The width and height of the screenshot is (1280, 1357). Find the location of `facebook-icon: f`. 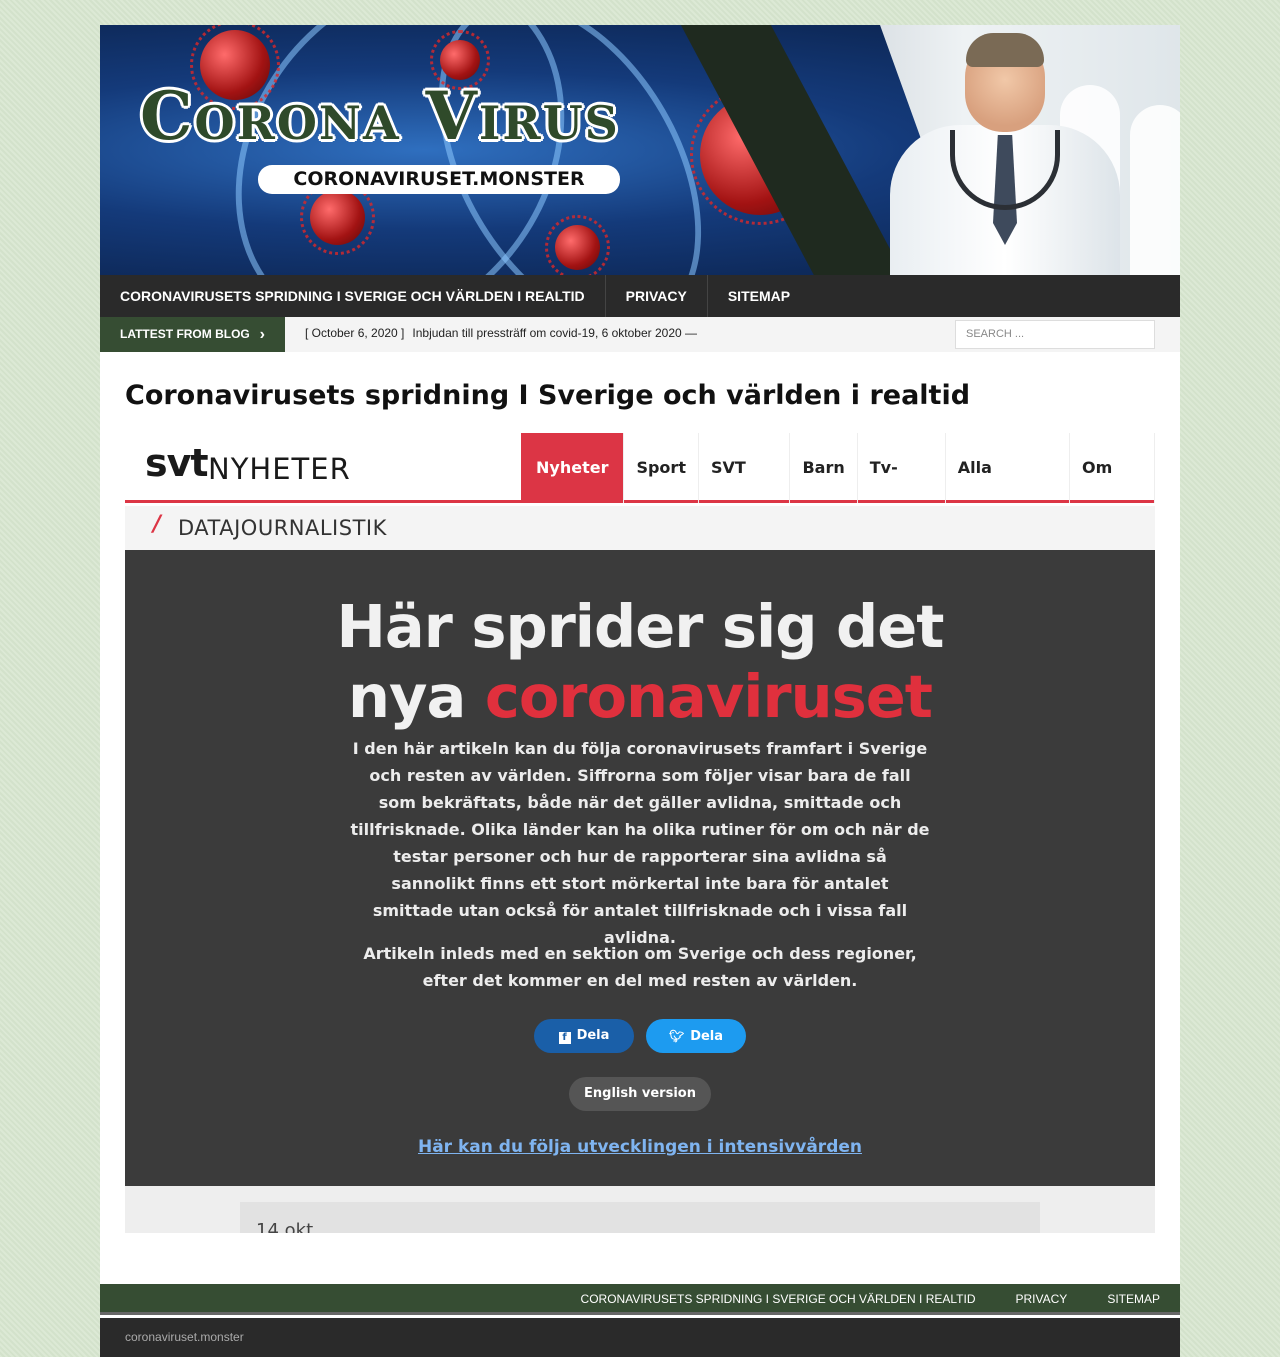

facebook-icon: f is located at coordinates (564, 1038).